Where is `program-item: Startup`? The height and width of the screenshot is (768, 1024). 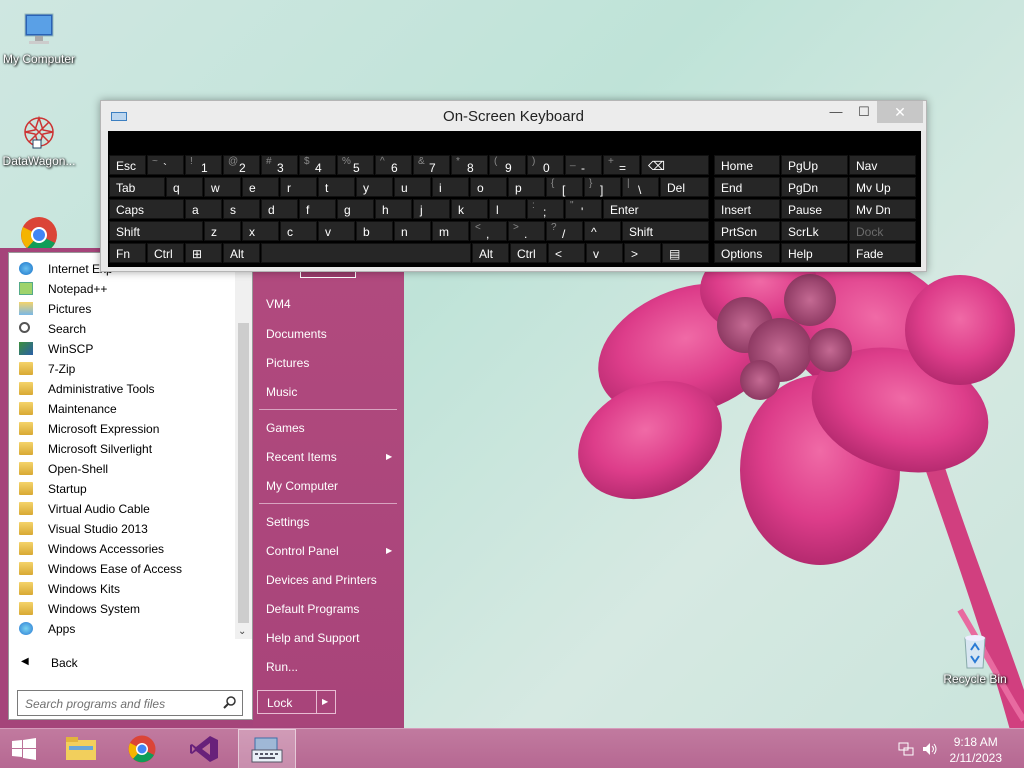
program-item: Startup is located at coordinates (127, 489).